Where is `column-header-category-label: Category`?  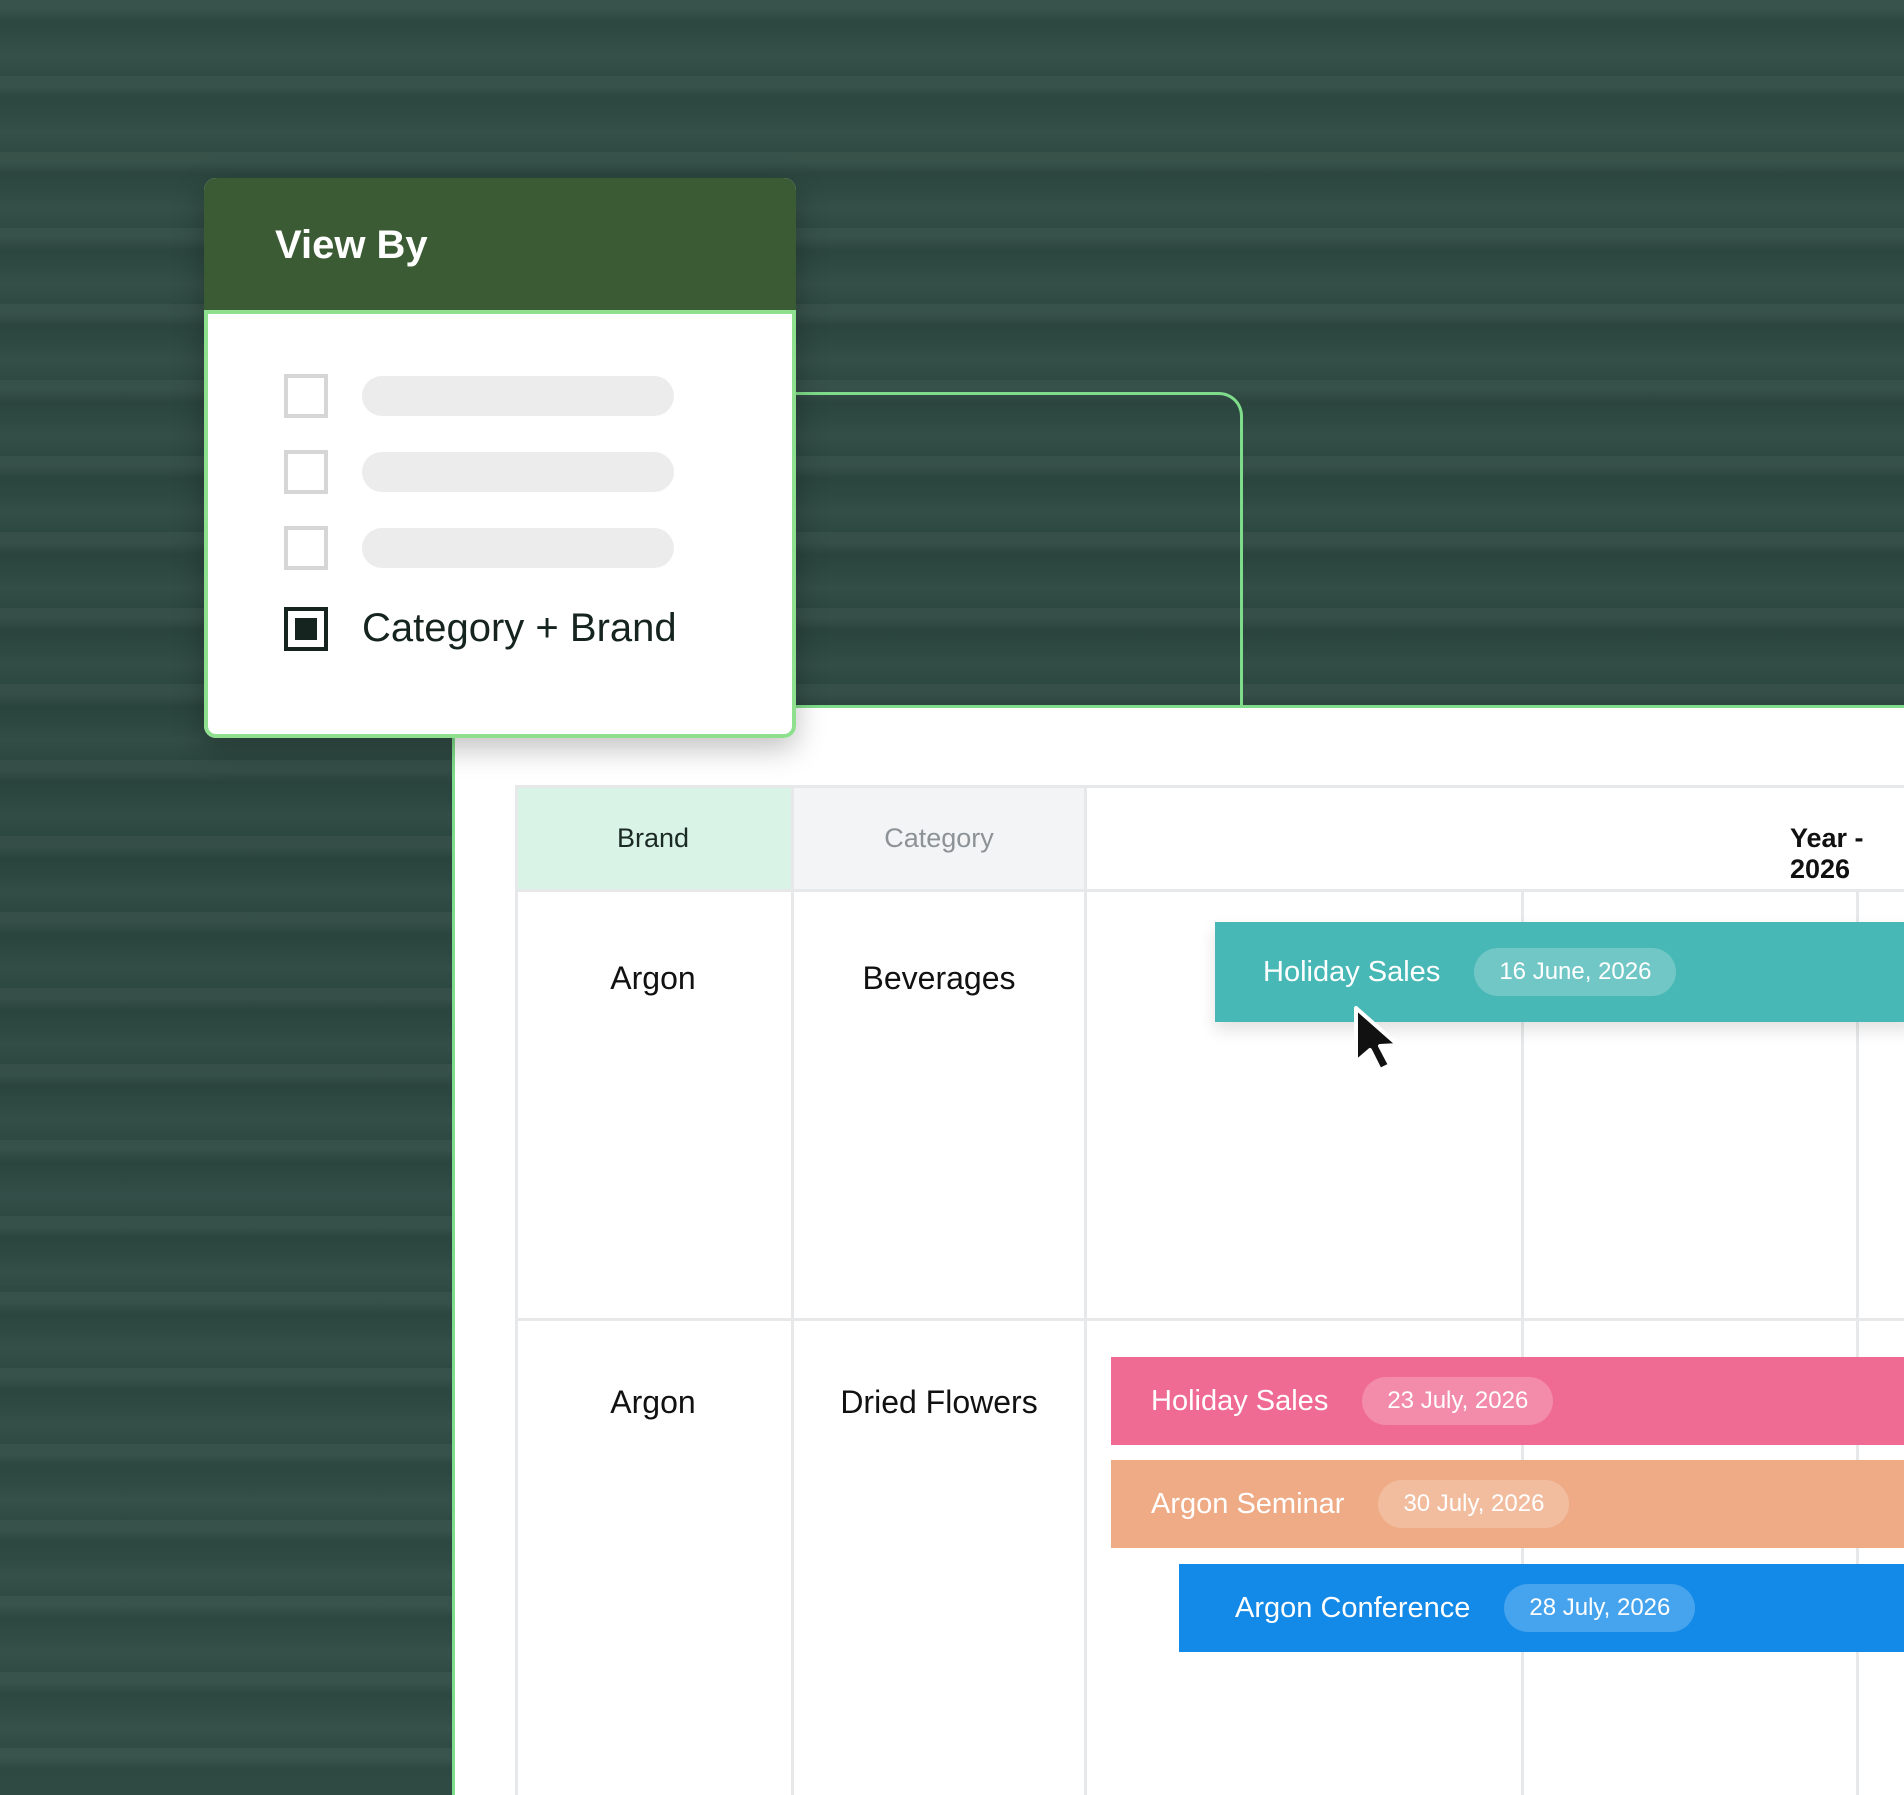
column-header-category-label: Category is located at coordinates (939, 837).